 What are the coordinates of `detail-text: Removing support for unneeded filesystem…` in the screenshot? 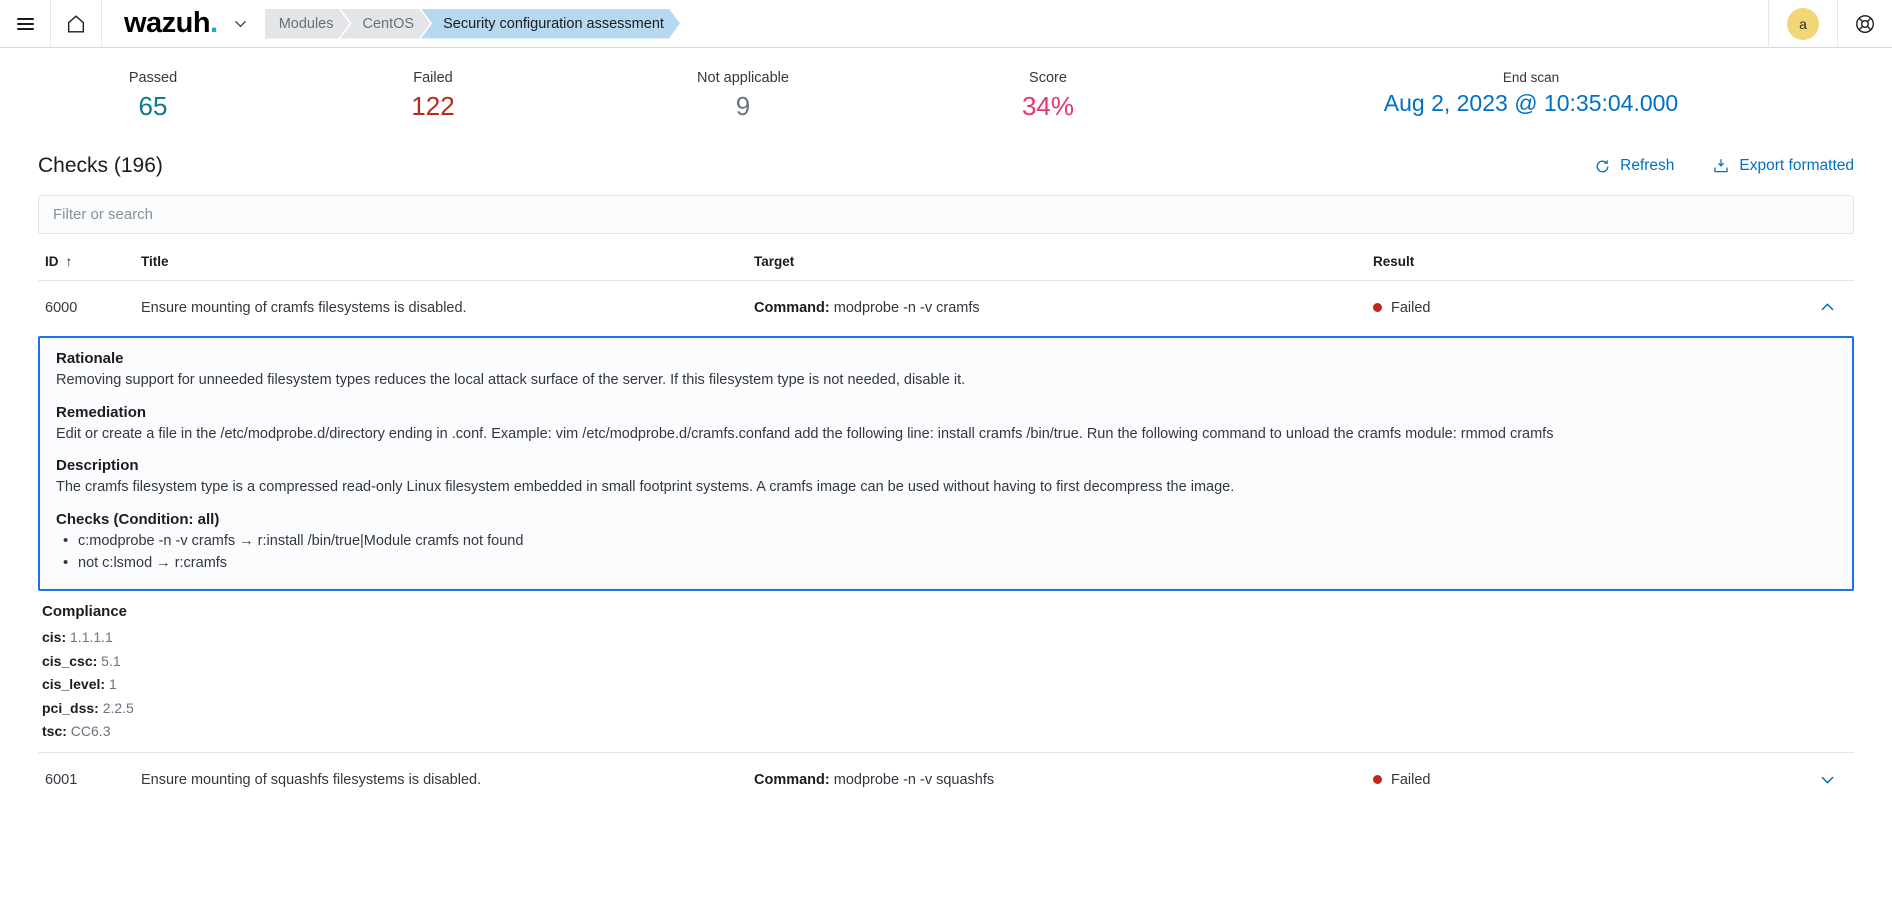 It's located at (511, 380).